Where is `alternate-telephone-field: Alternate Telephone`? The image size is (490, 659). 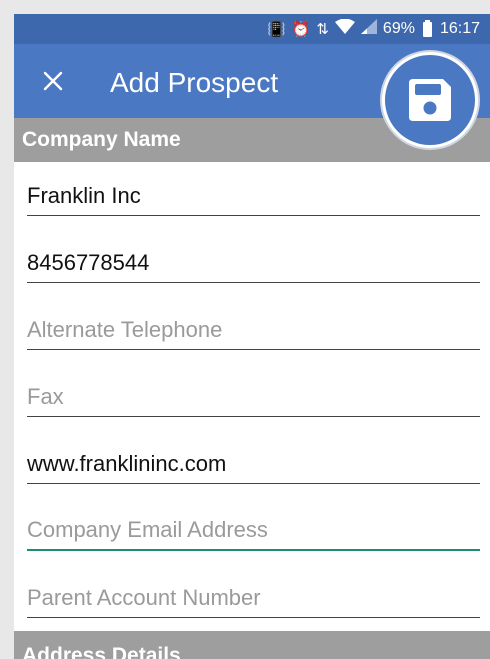
alternate-telephone-field: Alternate Telephone is located at coordinates (253, 330).